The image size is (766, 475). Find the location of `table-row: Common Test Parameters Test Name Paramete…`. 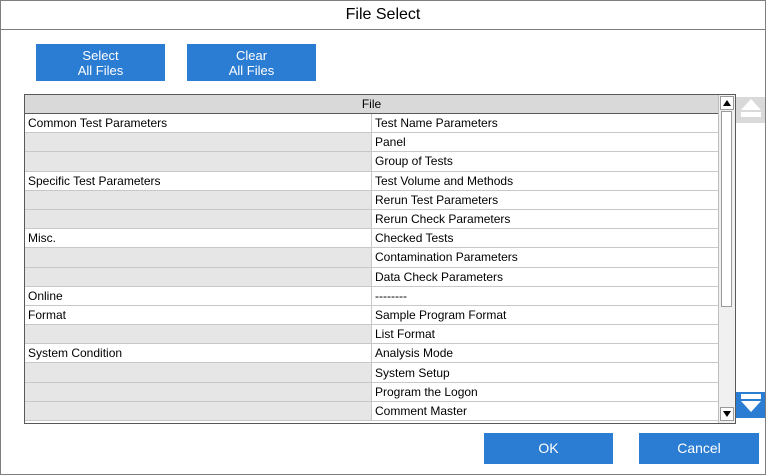

table-row: Common Test Parameters Test Name Paramete… is located at coordinates (371, 124).